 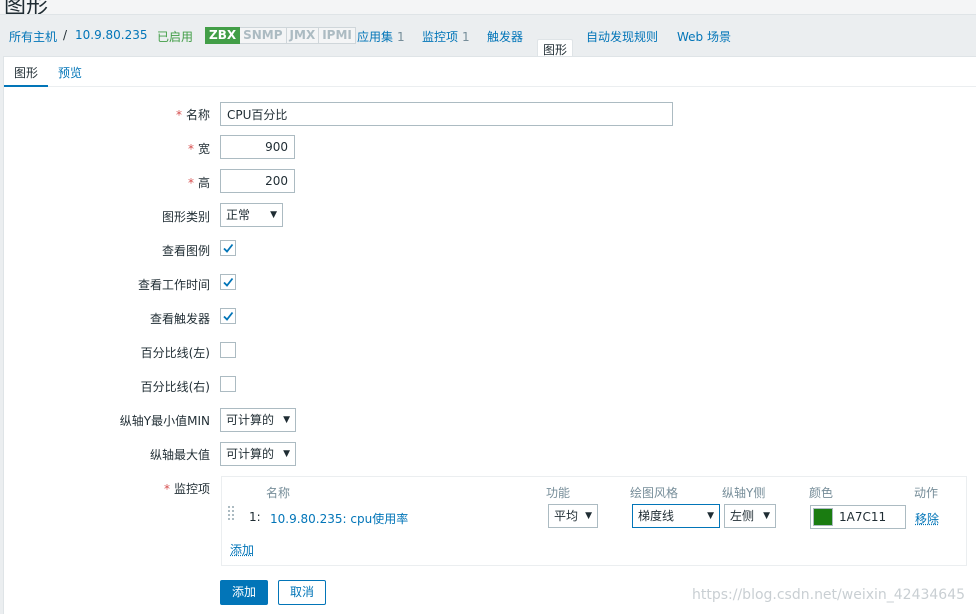 I want to click on column-header-function: 功能, so click(x=558, y=493).